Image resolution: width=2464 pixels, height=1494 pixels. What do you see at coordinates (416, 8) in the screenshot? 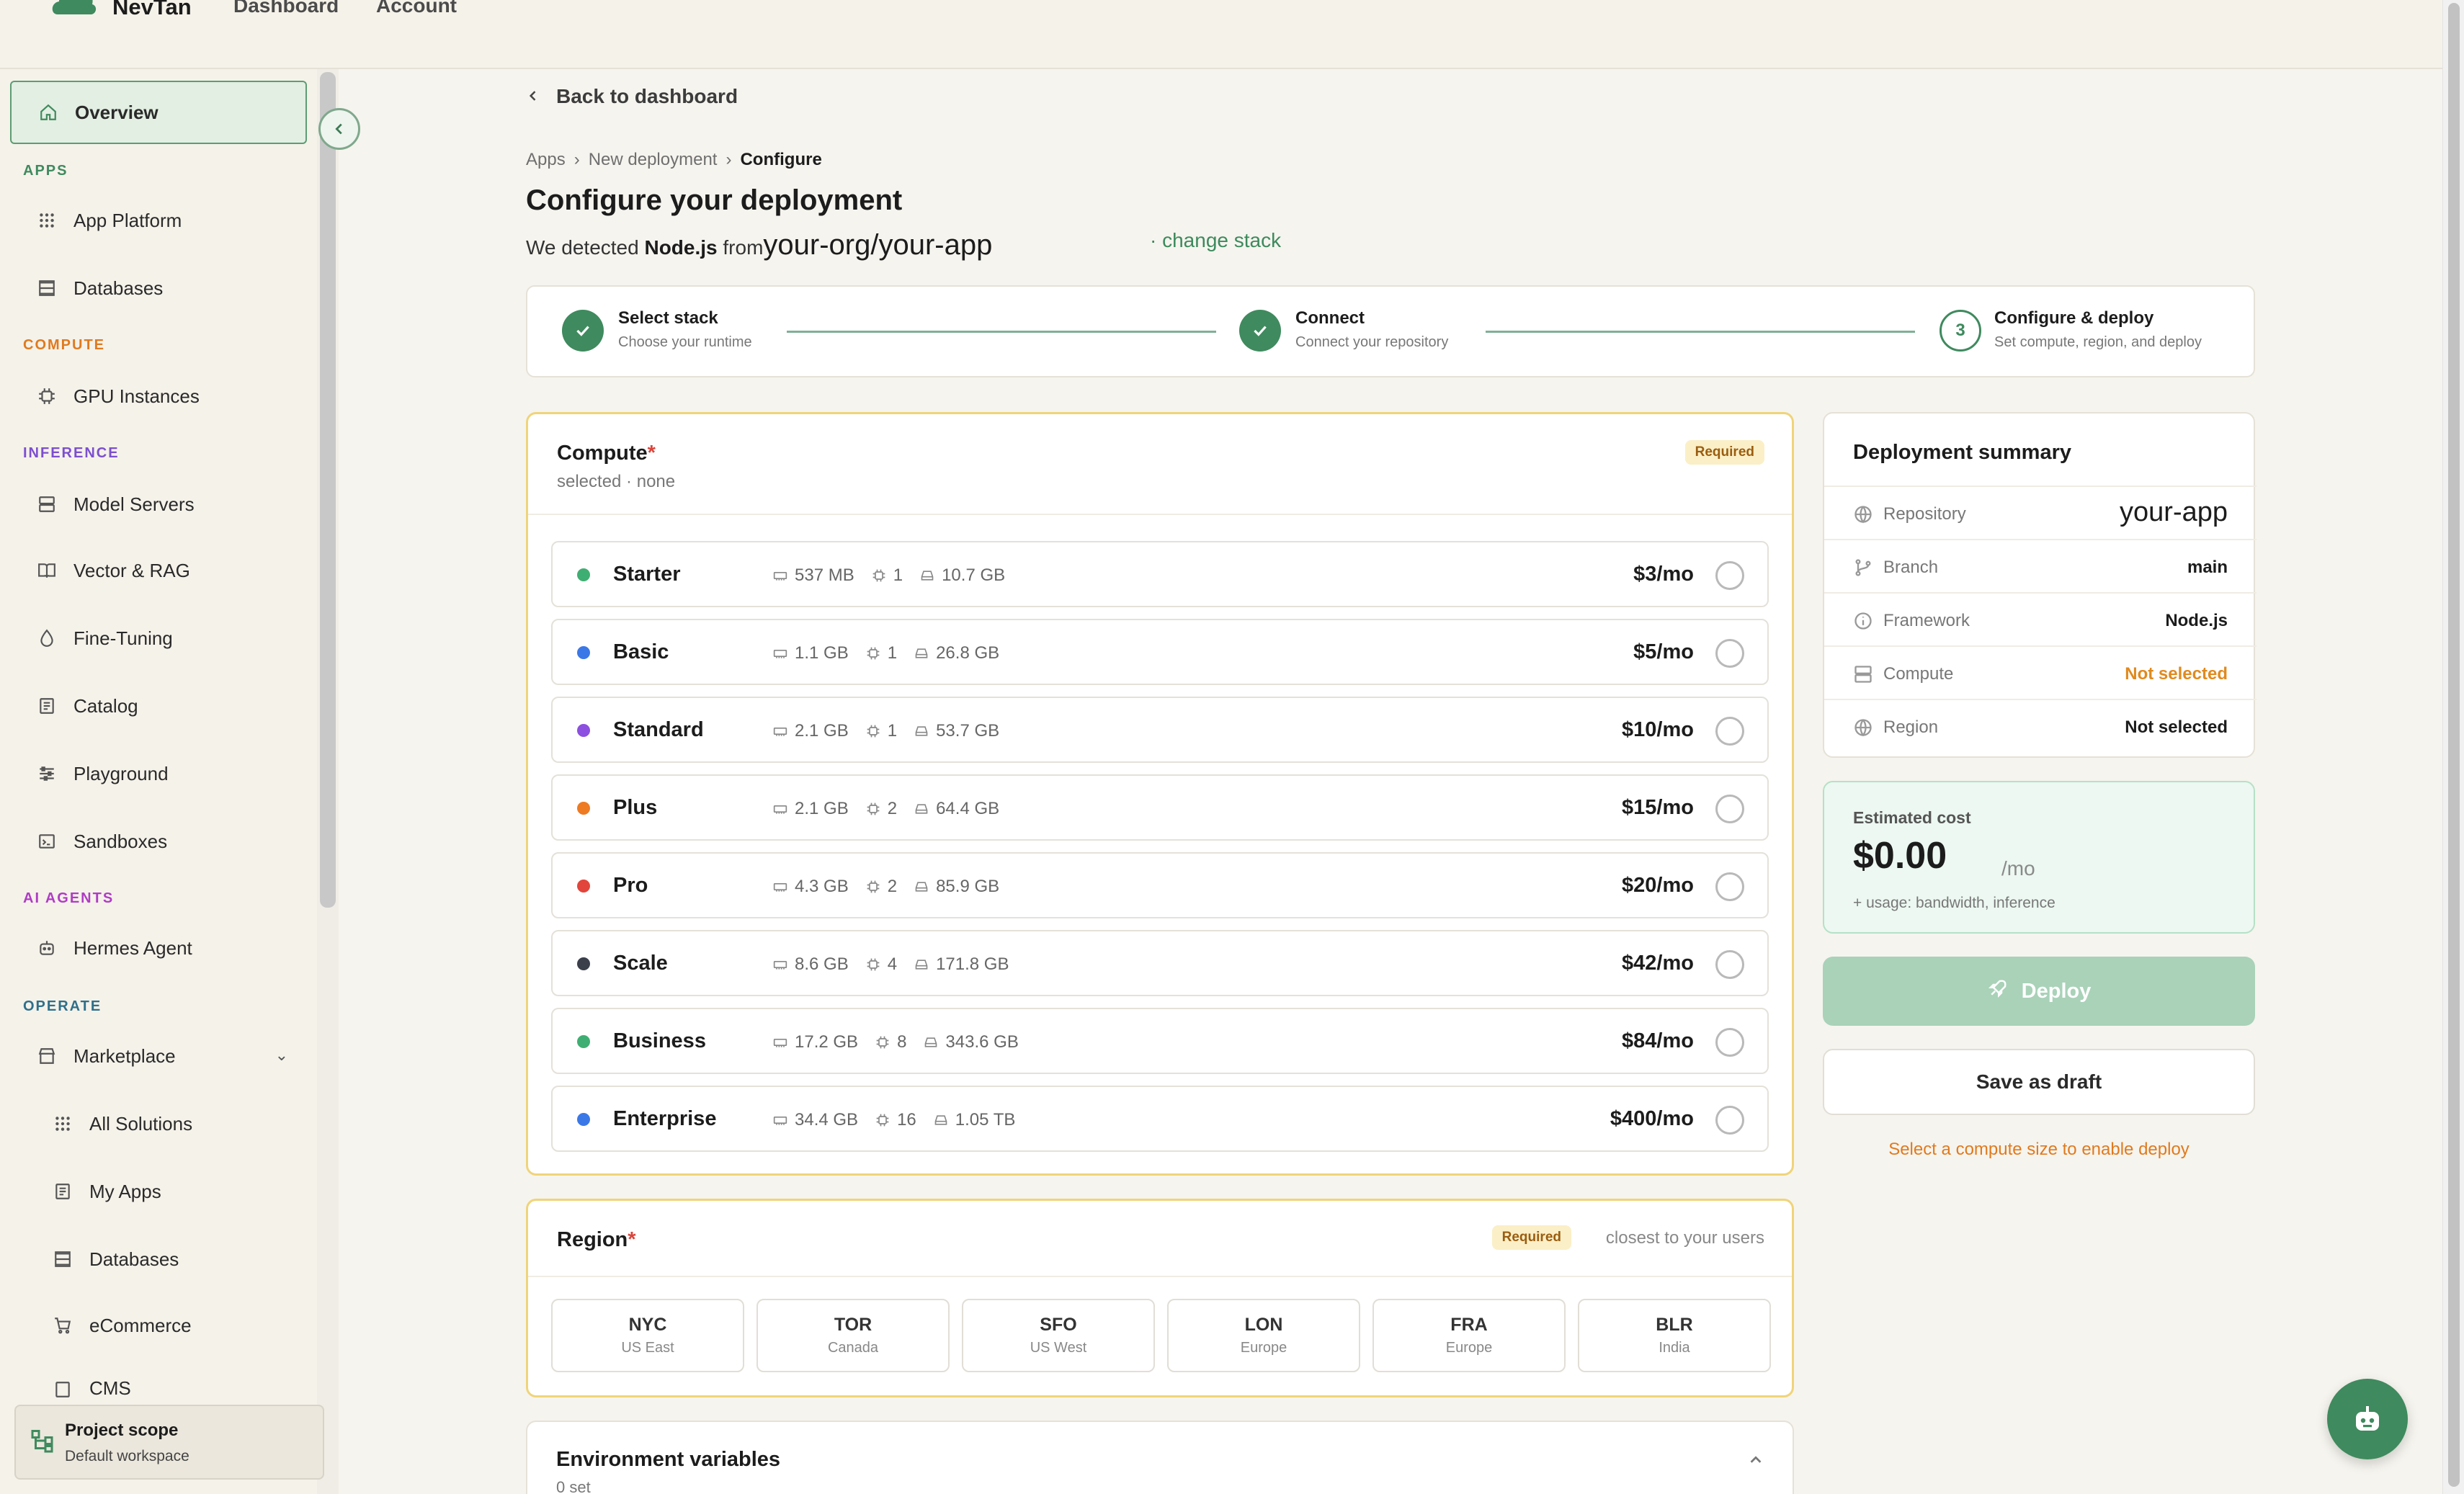
I see `topnav-account: Account` at bounding box center [416, 8].